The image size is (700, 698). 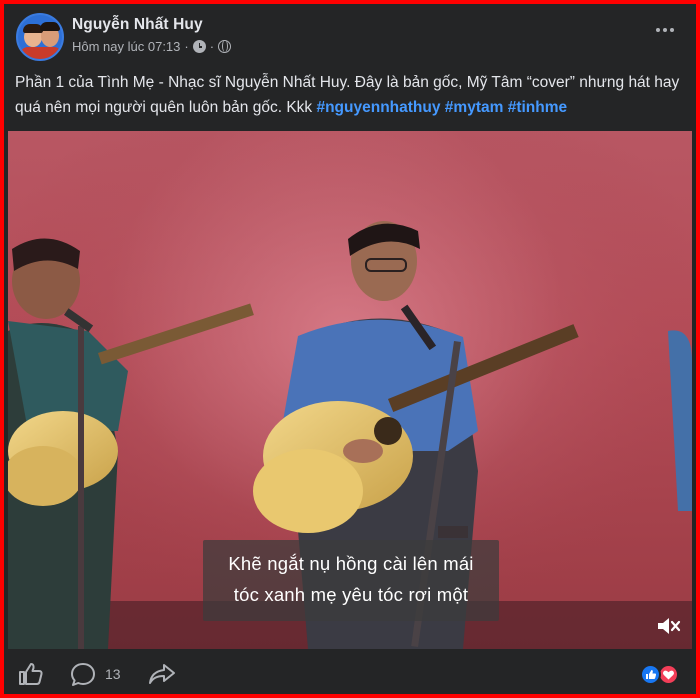 What do you see at coordinates (474, 107) in the screenshot?
I see `hashtag-link: #mytam` at bounding box center [474, 107].